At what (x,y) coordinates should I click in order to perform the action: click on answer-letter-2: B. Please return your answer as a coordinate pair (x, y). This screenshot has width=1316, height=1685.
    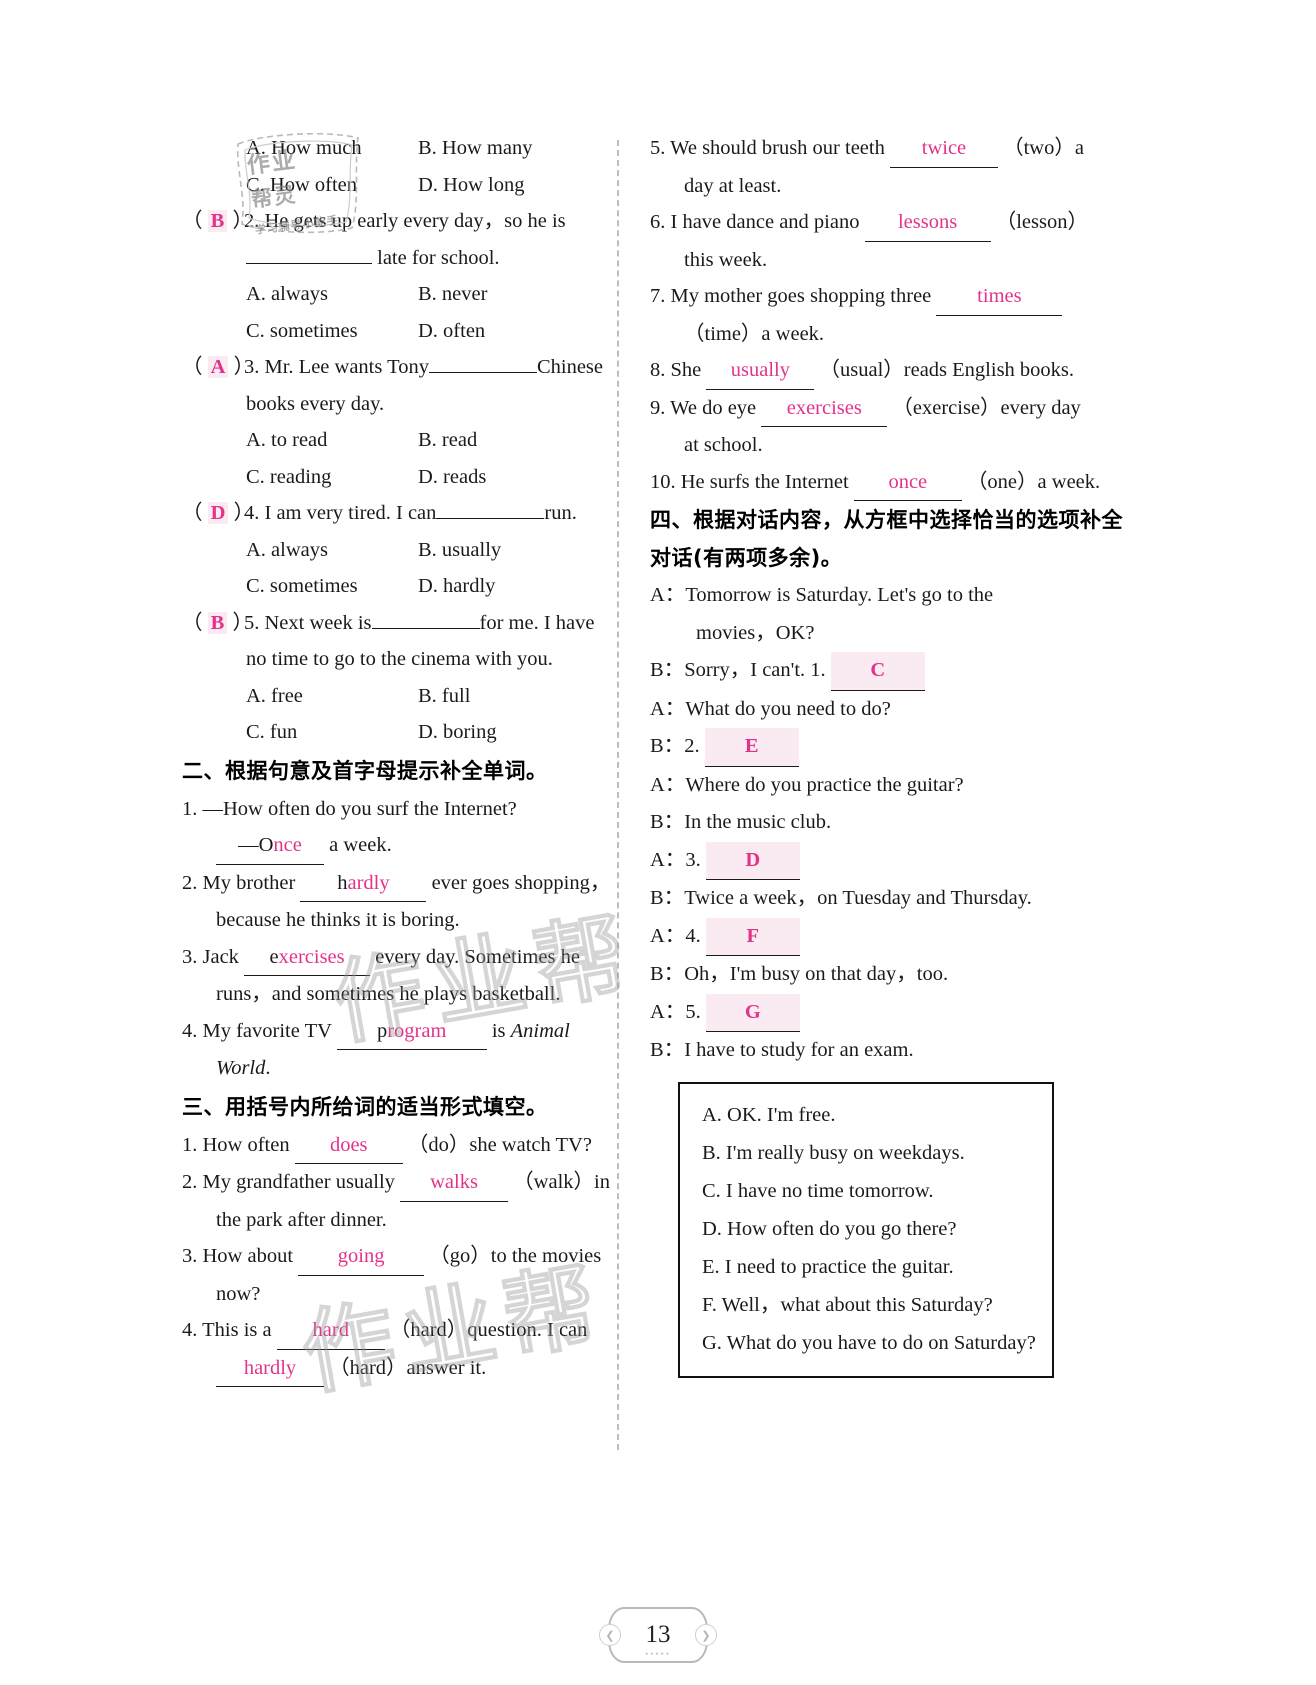
    Looking at the image, I should click on (217, 221).